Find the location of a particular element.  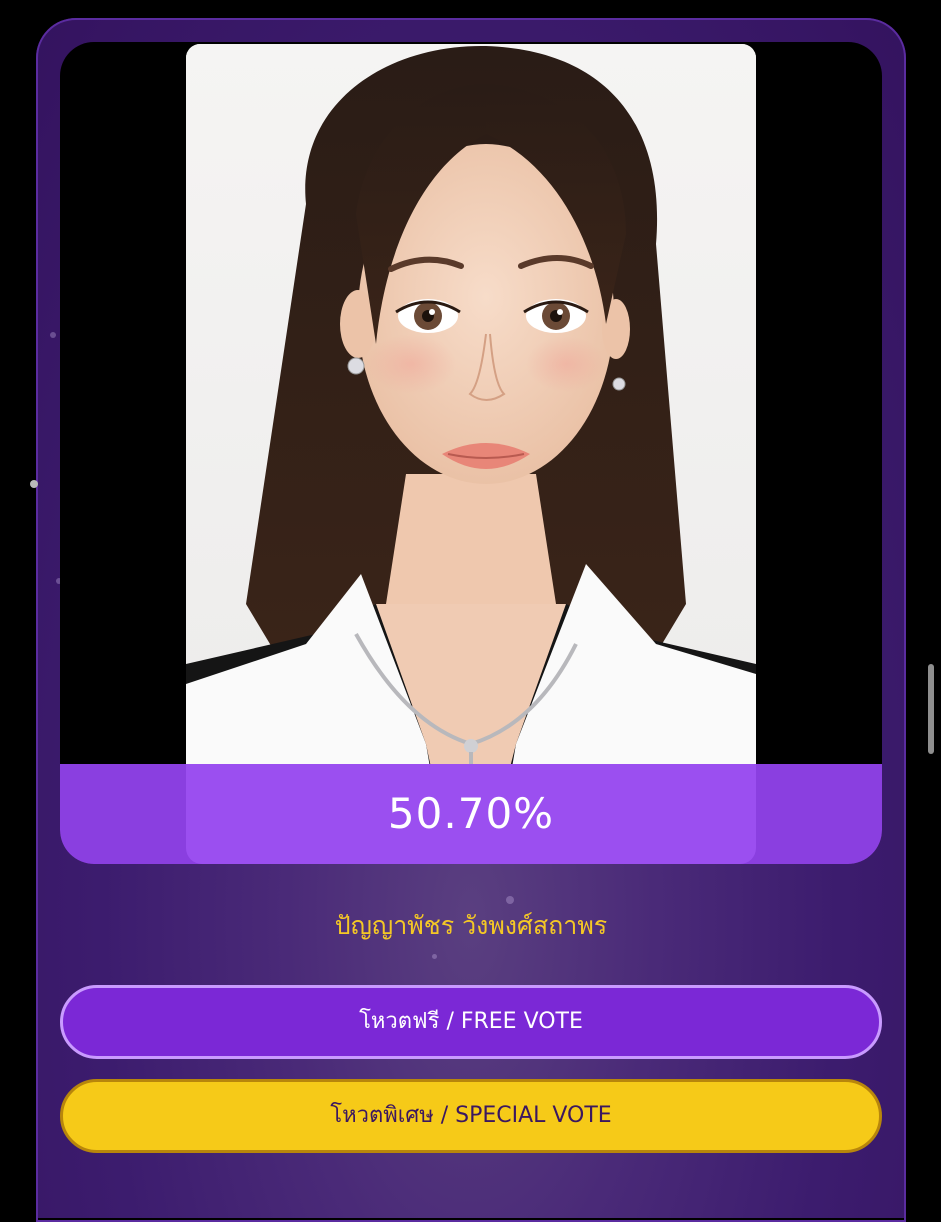

vote-percentage-band: 50.70% is located at coordinates (471, 814).